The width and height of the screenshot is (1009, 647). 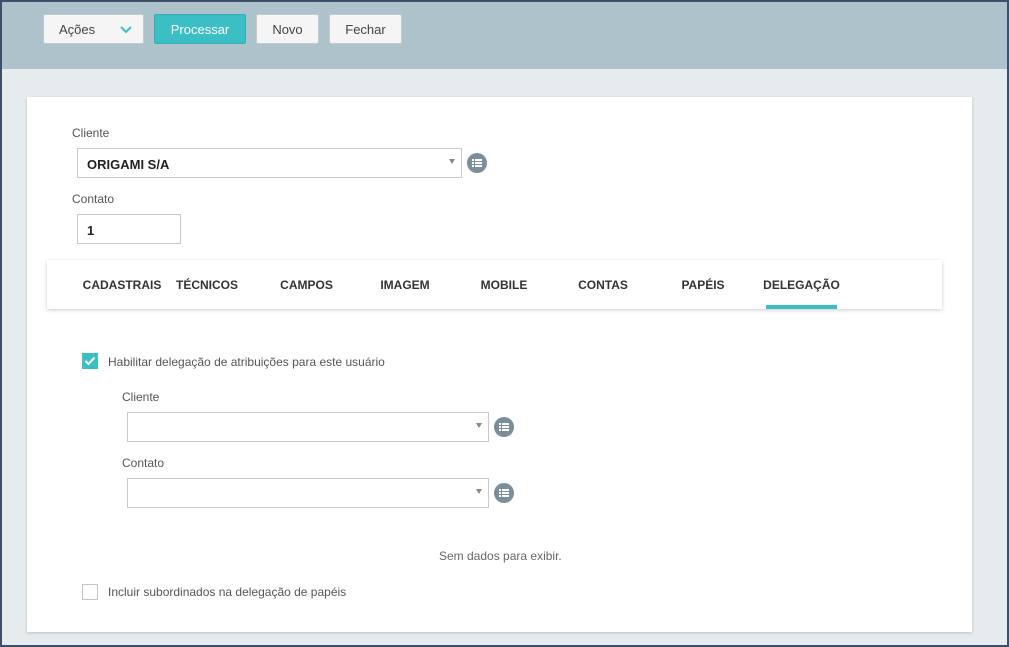 What do you see at coordinates (365, 29) in the screenshot?
I see `close-button: Fechar` at bounding box center [365, 29].